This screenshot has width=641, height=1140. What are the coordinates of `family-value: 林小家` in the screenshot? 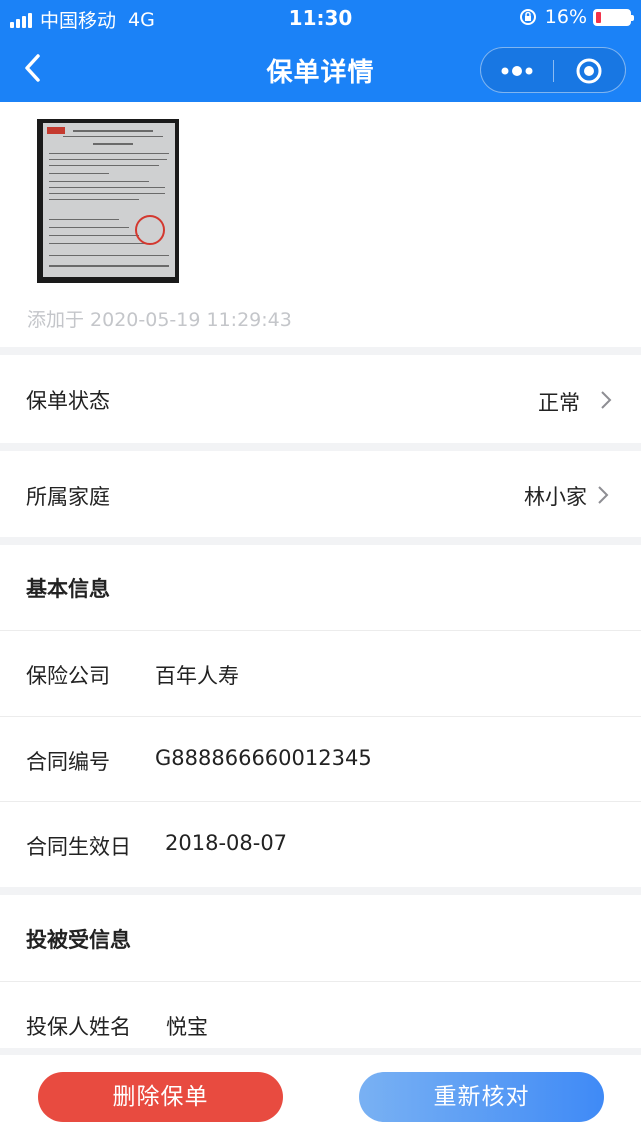 It's located at (555, 497).